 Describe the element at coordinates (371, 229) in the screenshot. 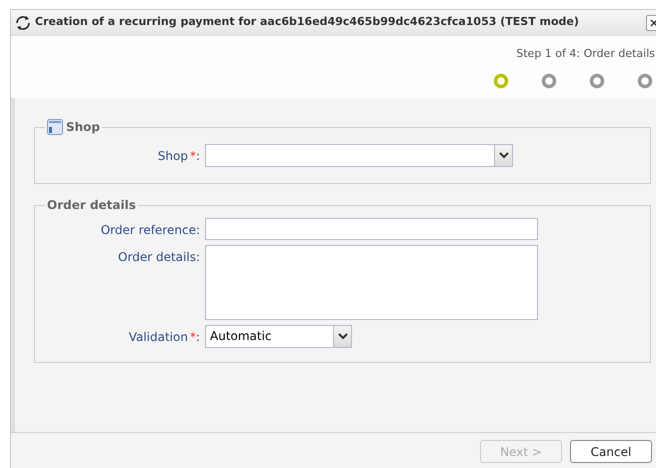

I see `input-field` at that location.